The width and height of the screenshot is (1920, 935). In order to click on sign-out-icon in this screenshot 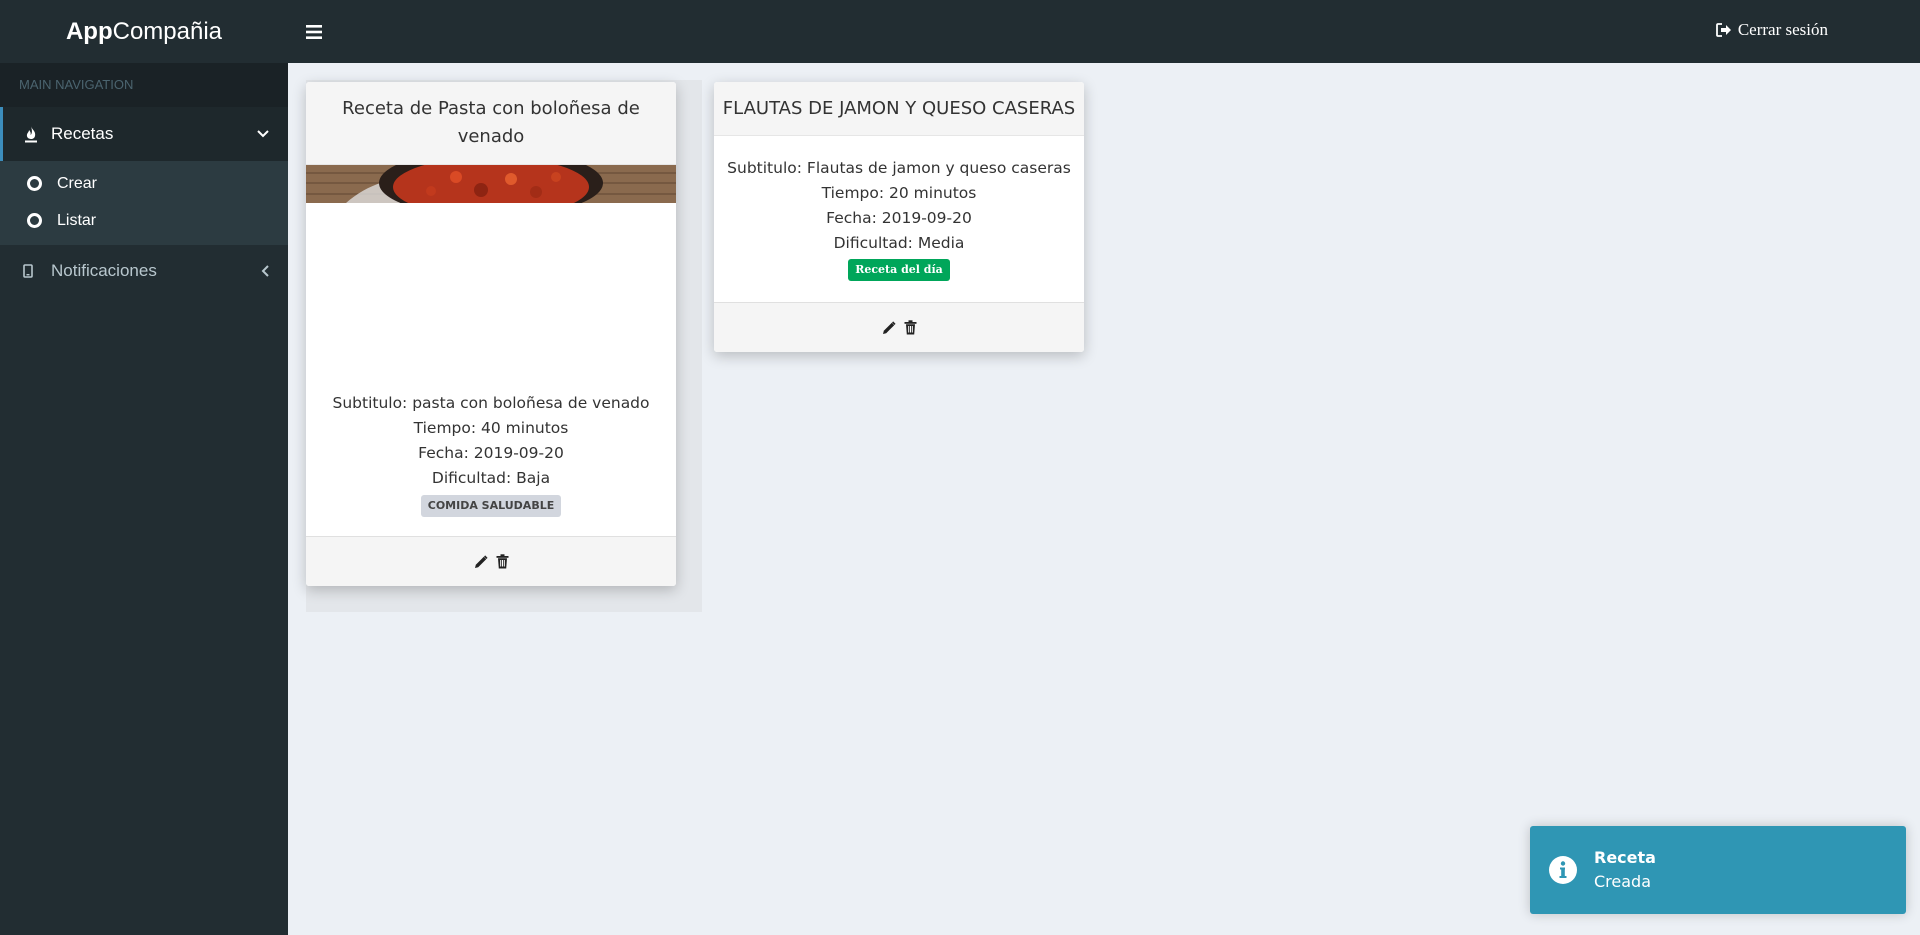, I will do `click(1723, 30)`.